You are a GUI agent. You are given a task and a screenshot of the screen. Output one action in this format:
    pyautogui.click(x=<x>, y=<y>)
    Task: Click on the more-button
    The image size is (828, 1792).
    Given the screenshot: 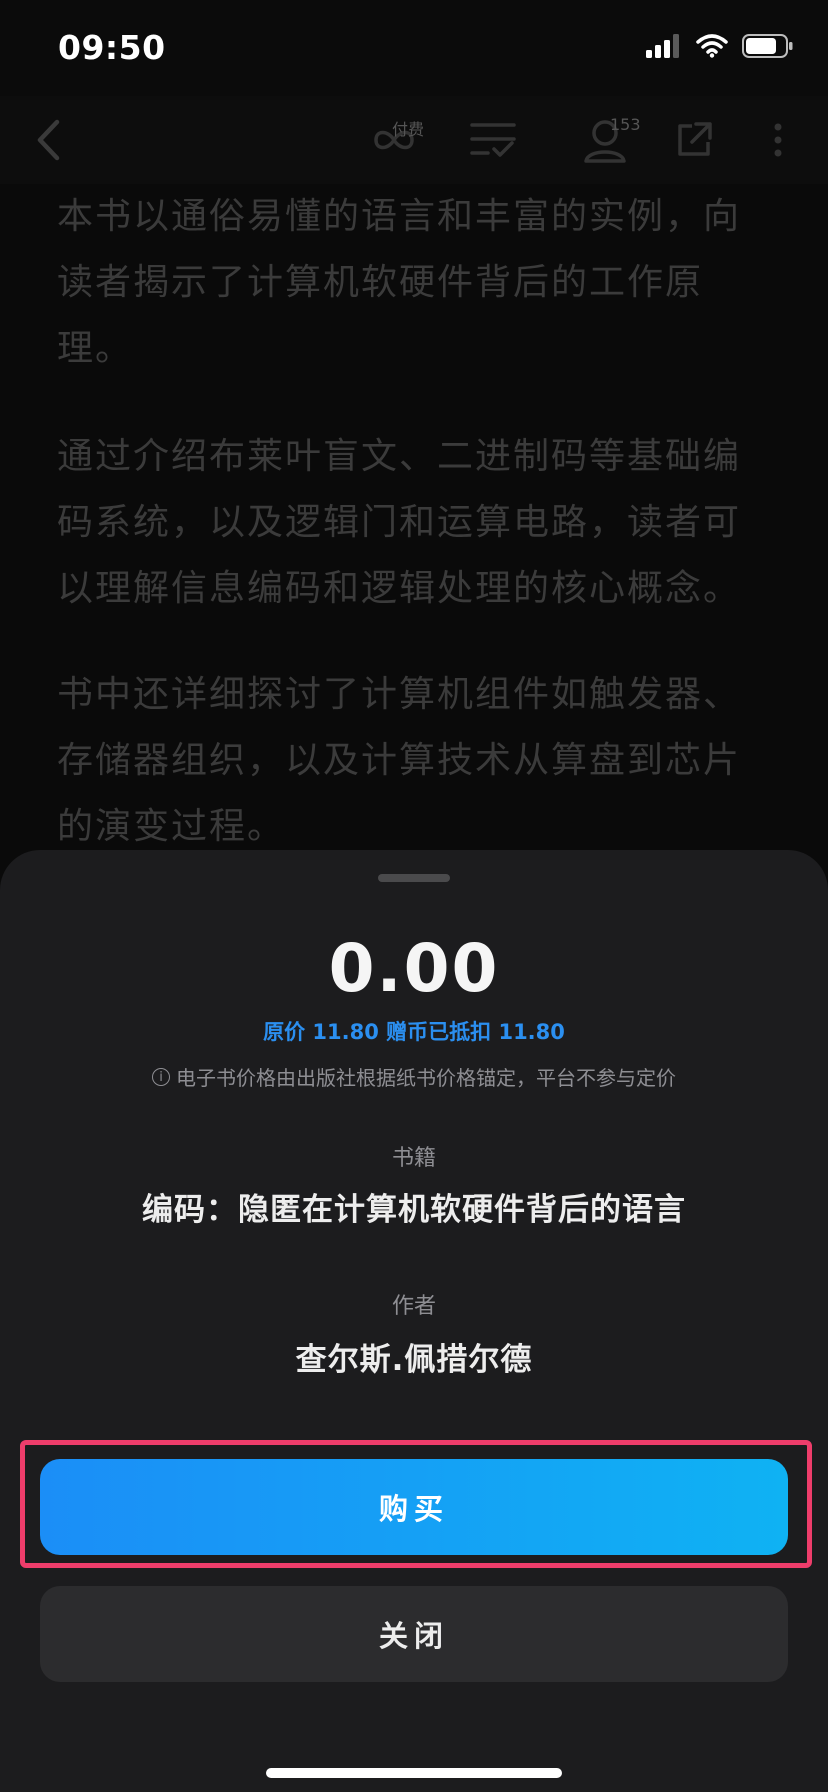 What is the action you would take?
    pyautogui.click(x=778, y=140)
    